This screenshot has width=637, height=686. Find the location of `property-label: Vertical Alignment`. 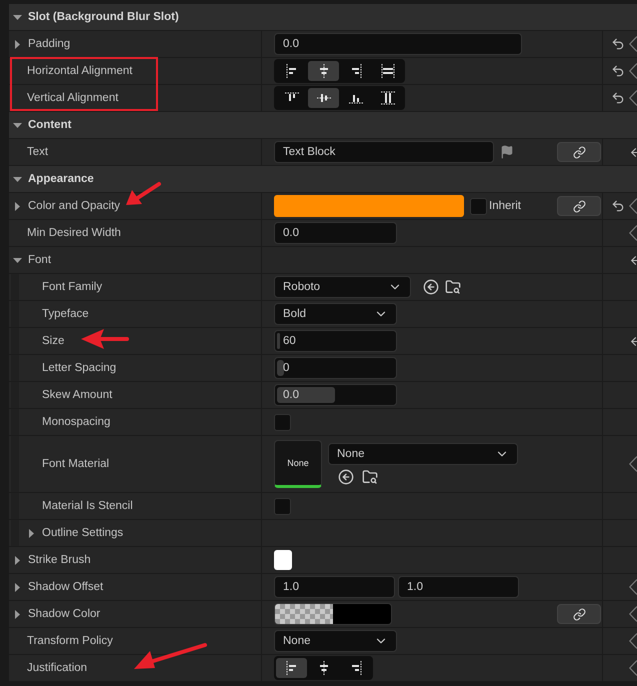

property-label: Vertical Alignment is located at coordinates (72, 98).